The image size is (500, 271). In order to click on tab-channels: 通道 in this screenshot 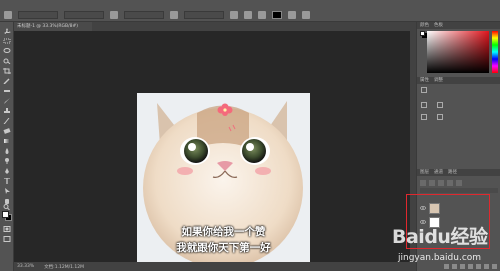, I will do `click(438, 172)`.